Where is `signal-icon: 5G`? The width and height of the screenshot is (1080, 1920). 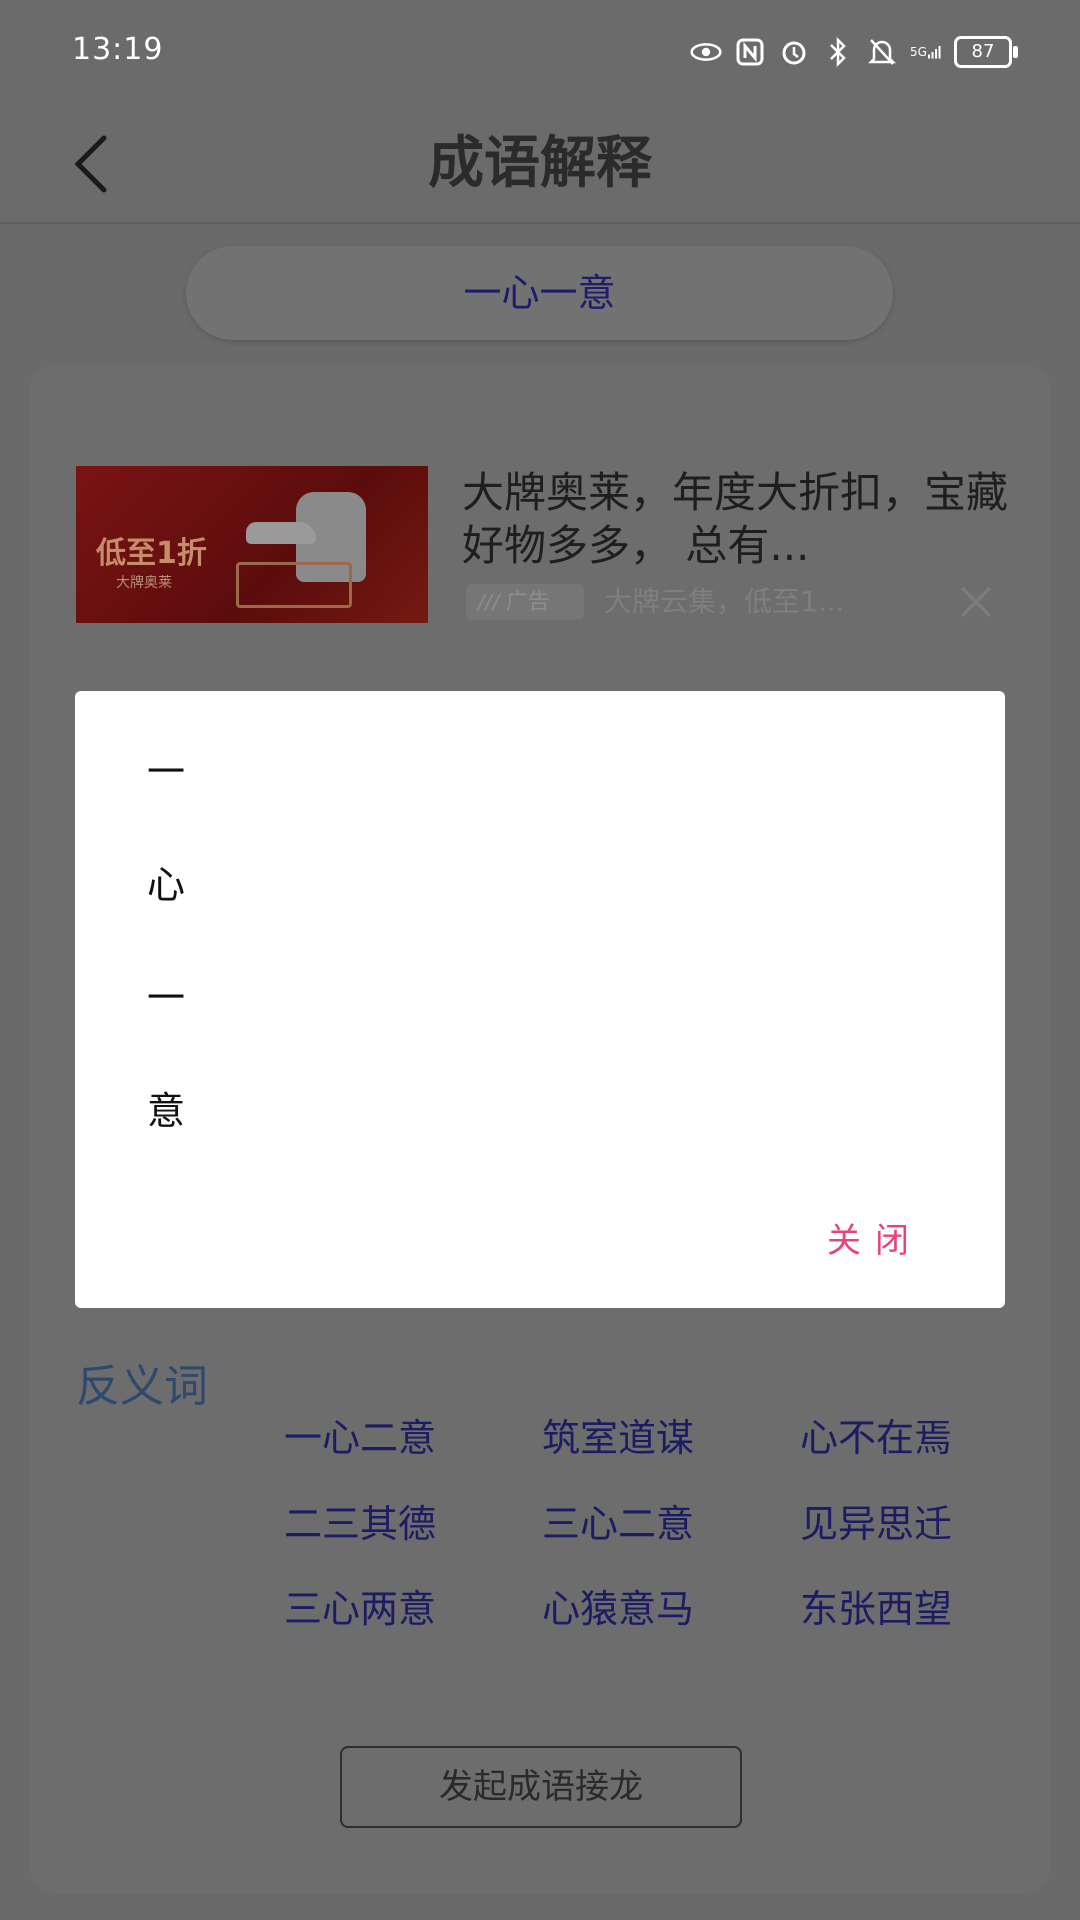
signal-icon: 5G is located at coordinates (926, 52).